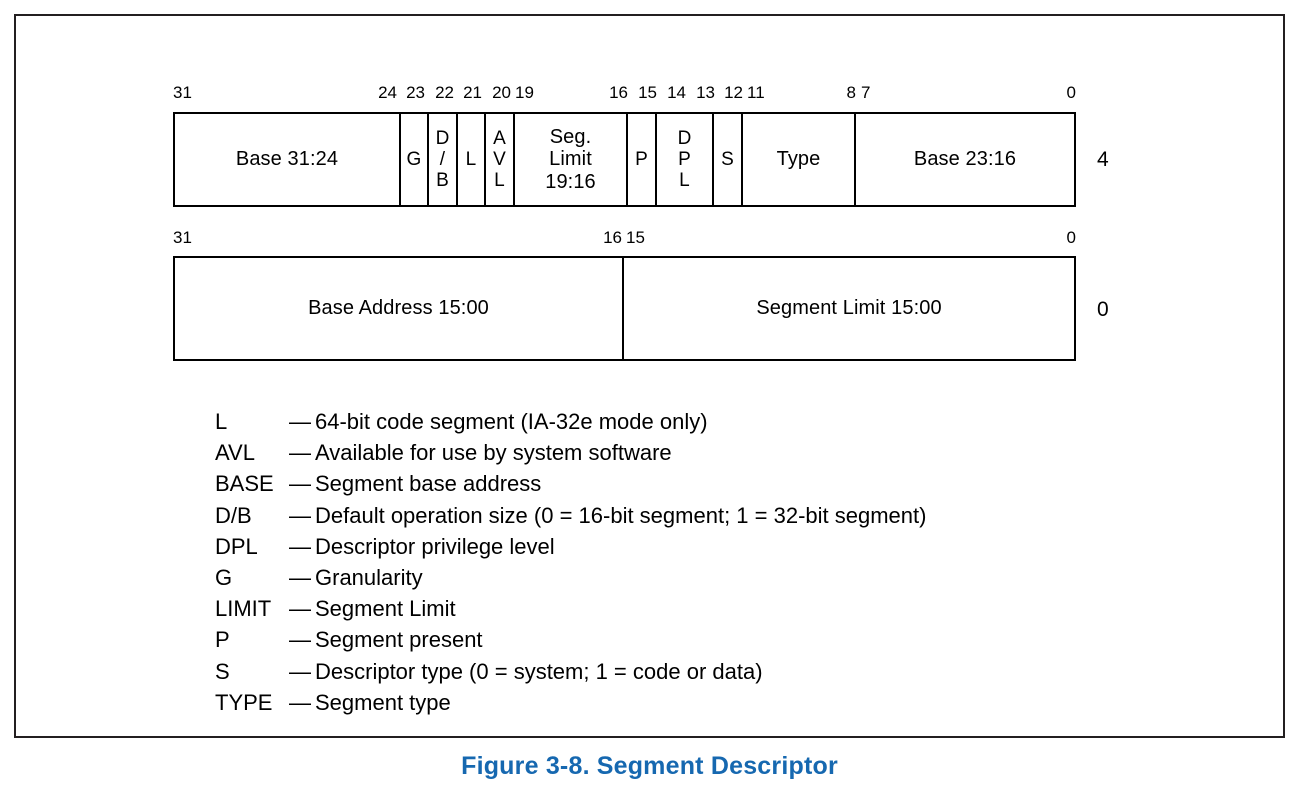  What do you see at coordinates (570, 483) in the screenshot?
I see `legend-item-base: BASE — Segment base address` at bounding box center [570, 483].